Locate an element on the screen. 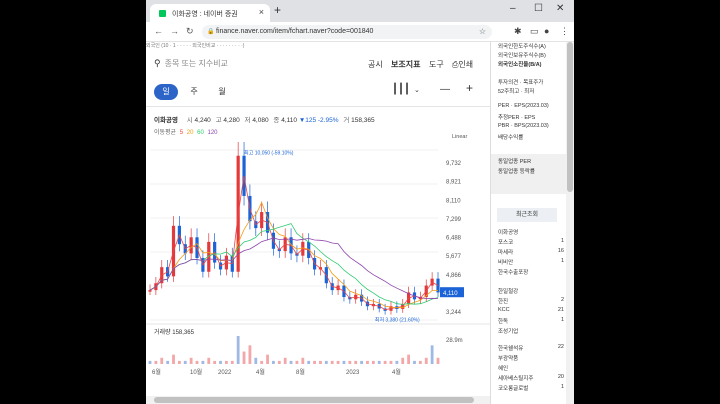  sidepanel-icon: ▭ is located at coordinates (534, 31).